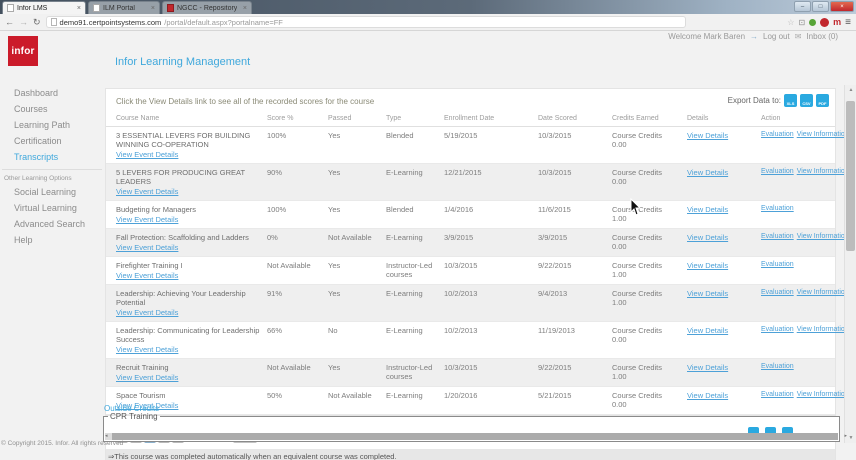 Image resolution: width=856 pixels, height=460 pixels. I want to click on export-csv-icon: CSV, so click(806, 100).